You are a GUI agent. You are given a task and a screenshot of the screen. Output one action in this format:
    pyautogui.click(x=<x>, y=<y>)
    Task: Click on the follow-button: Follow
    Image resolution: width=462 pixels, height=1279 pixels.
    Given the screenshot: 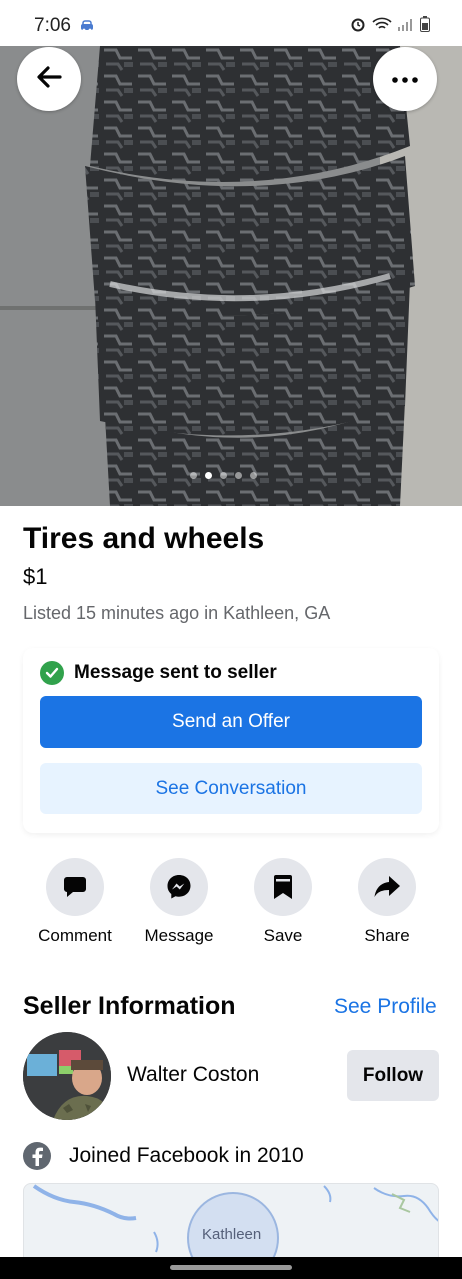 What is the action you would take?
    pyautogui.click(x=393, y=1075)
    